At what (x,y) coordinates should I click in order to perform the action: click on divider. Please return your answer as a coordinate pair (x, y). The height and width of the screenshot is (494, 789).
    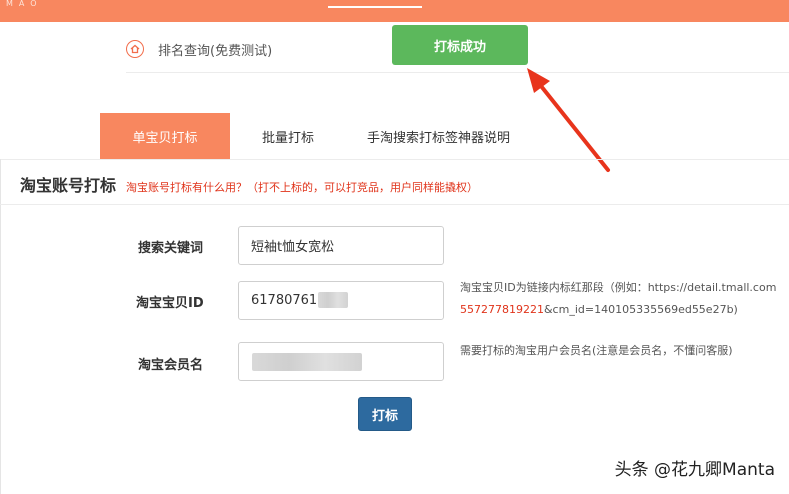
    Looking at the image, I should click on (457, 72).